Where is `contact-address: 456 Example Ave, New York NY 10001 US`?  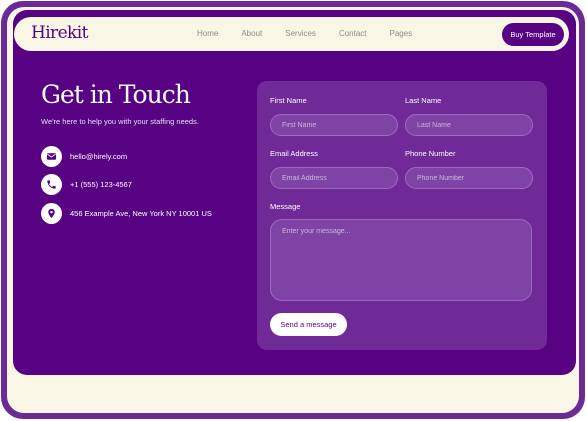
contact-address: 456 Example Ave, New York NY 10001 US is located at coordinates (141, 213).